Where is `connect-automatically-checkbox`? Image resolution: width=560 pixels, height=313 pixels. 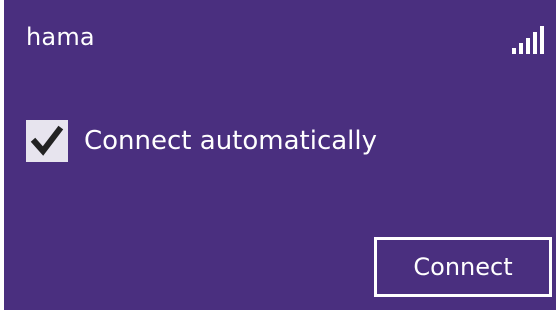
connect-automatically-checkbox is located at coordinates (47, 141).